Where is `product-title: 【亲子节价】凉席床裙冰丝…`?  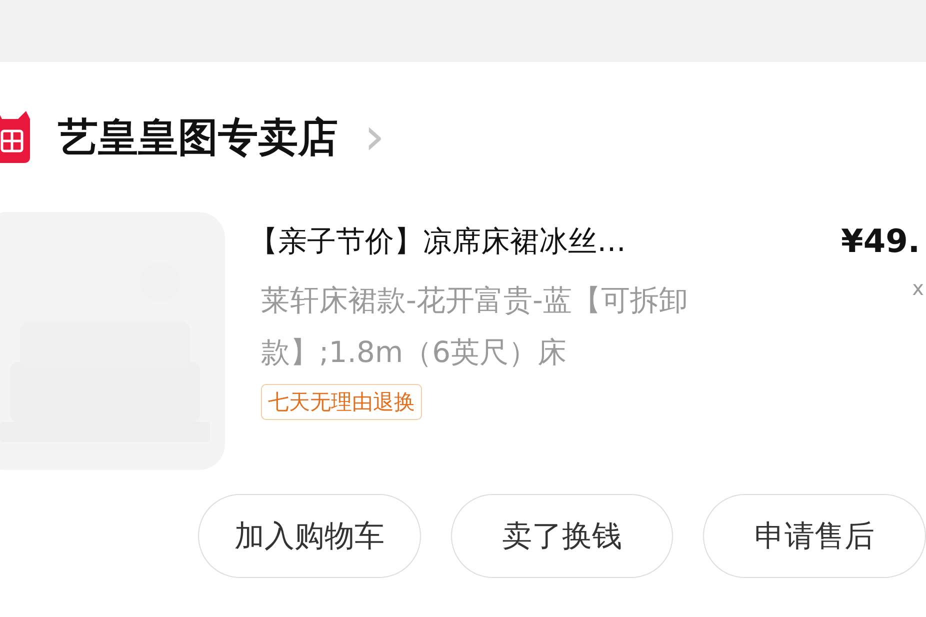 product-title: 【亲子节价】凉席床裙冰丝… is located at coordinates (437, 242).